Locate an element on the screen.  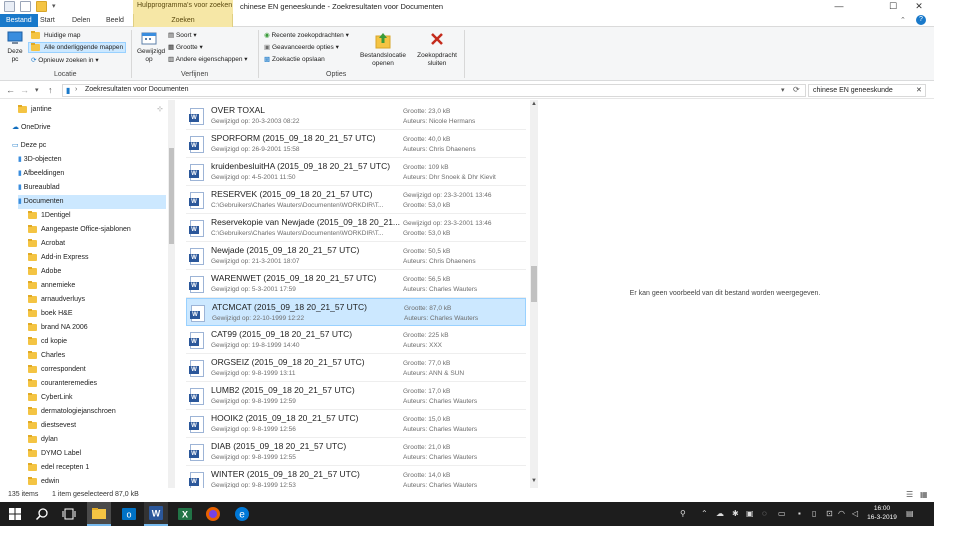
breadcrumb-chevron-icon: › is located at coordinates (76, 89).